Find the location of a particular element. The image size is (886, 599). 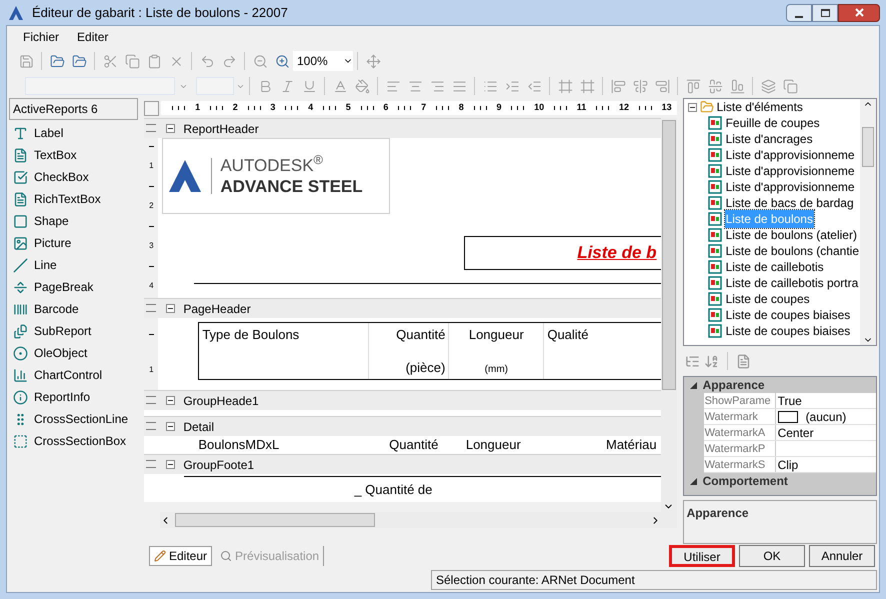

ruler-number: 2 is located at coordinates (151, 206).